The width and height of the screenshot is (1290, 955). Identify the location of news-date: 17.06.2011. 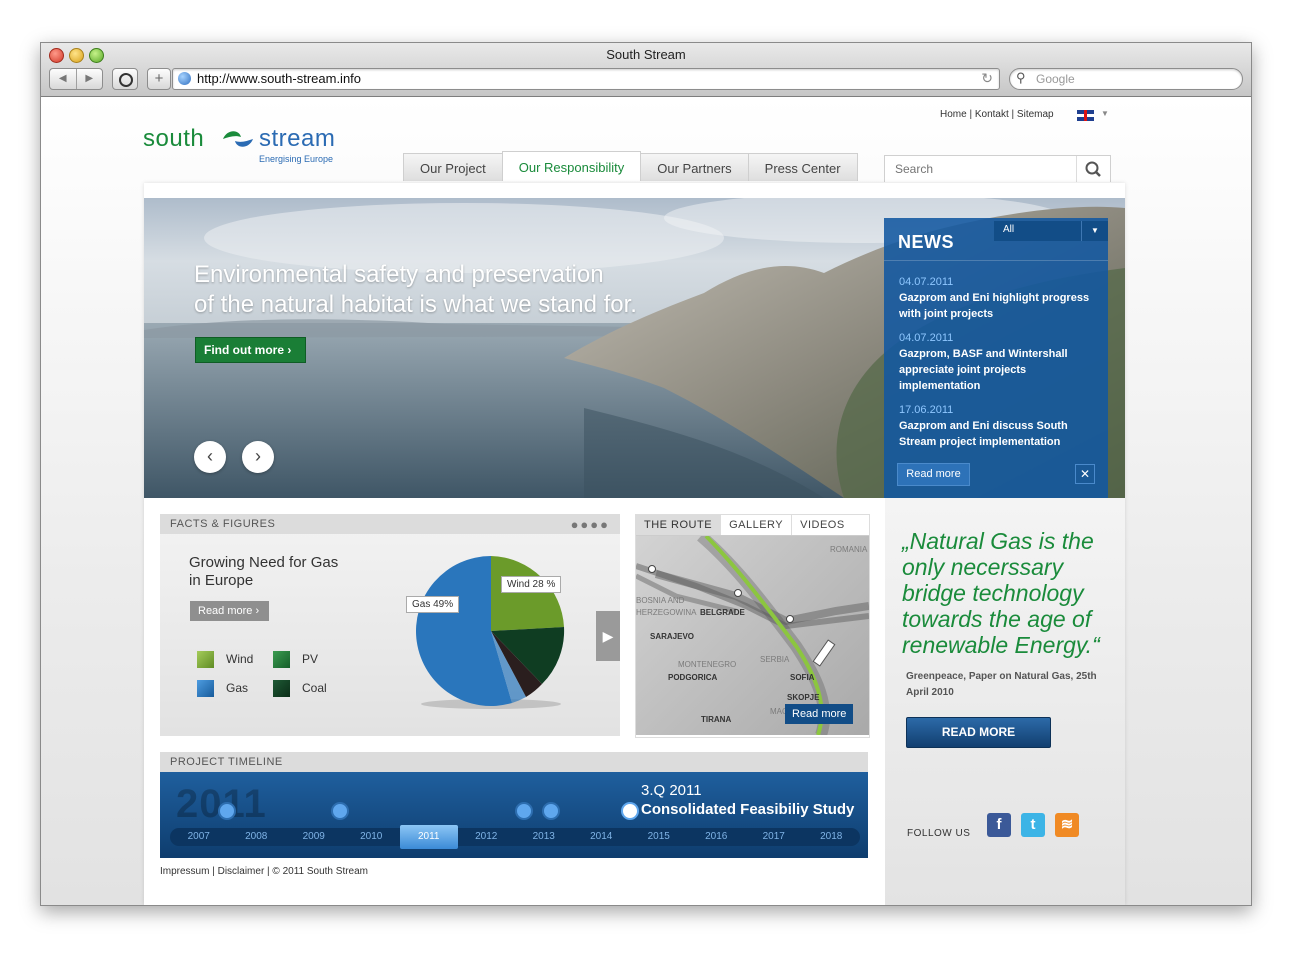
(926, 410).